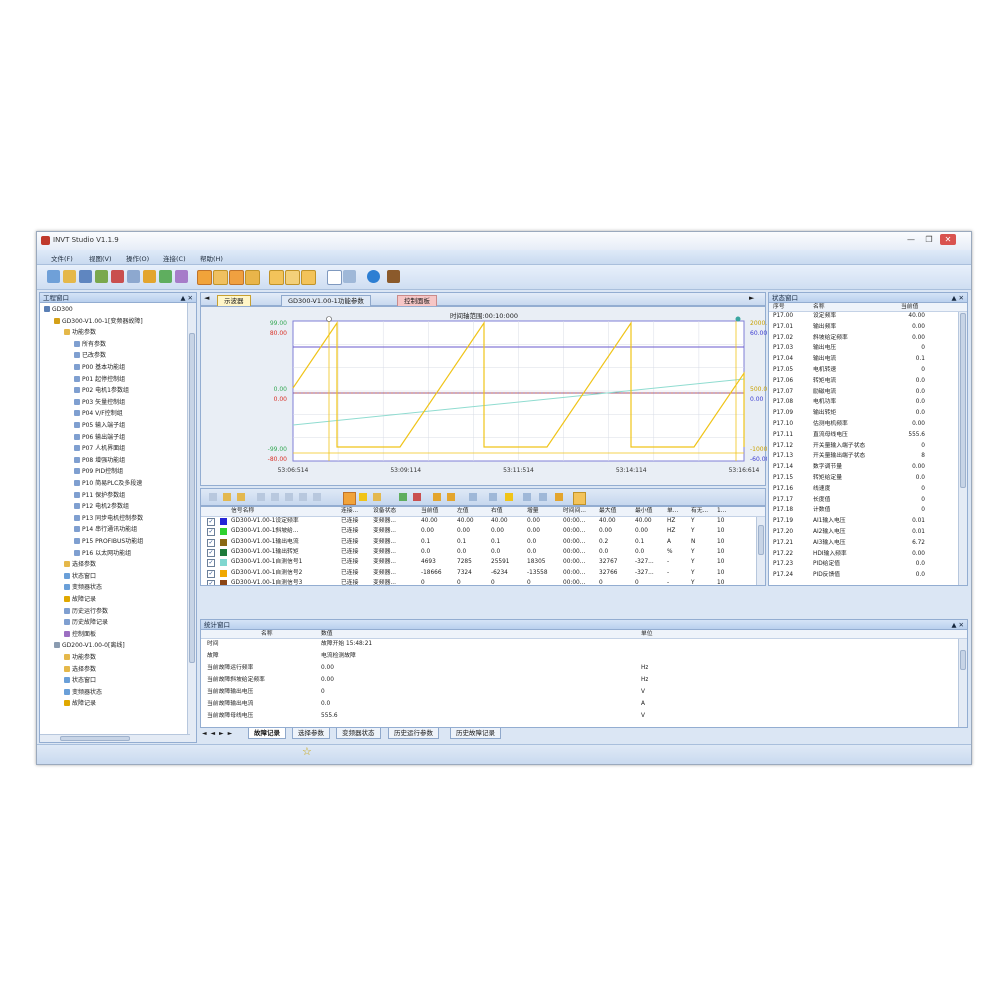  Describe the element at coordinates (868, 370) in the screenshot. I see `status-row: P17.05 电机转速 0` at that location.